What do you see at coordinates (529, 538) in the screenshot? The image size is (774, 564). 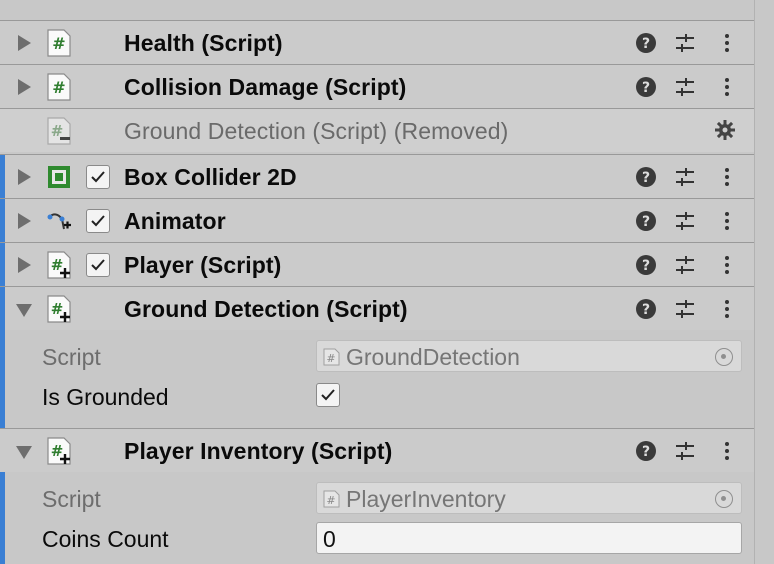 I see `coins-count-field: 0` at bounding box center [529, 538].